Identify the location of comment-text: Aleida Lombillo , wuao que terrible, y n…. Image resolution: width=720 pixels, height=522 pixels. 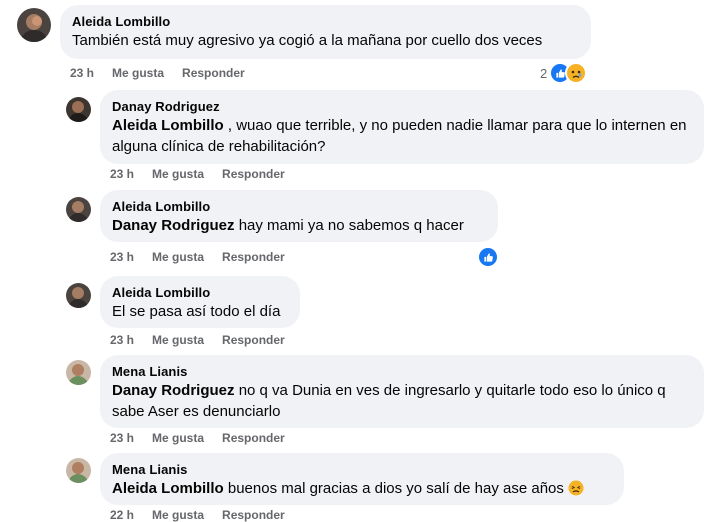
(399, 136).